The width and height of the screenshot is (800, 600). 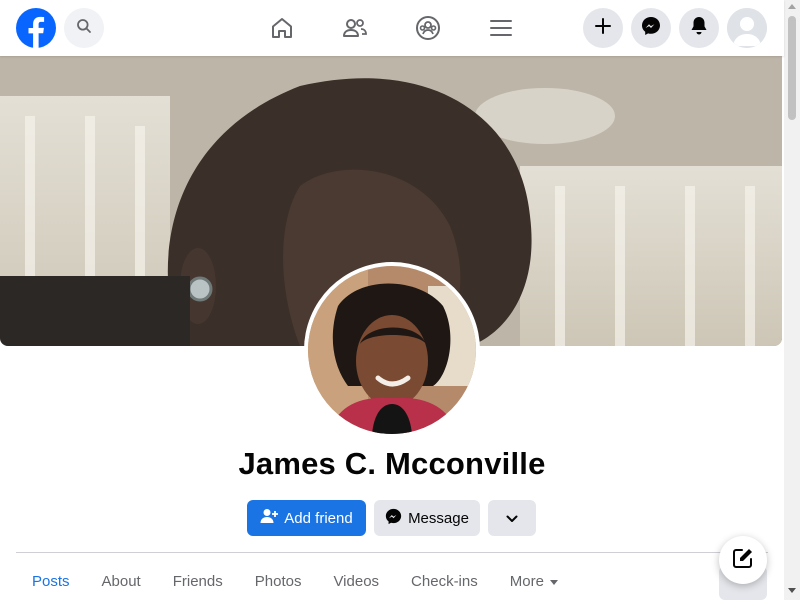 I want to click on page-scrollbar, so click(x=792, y=300).